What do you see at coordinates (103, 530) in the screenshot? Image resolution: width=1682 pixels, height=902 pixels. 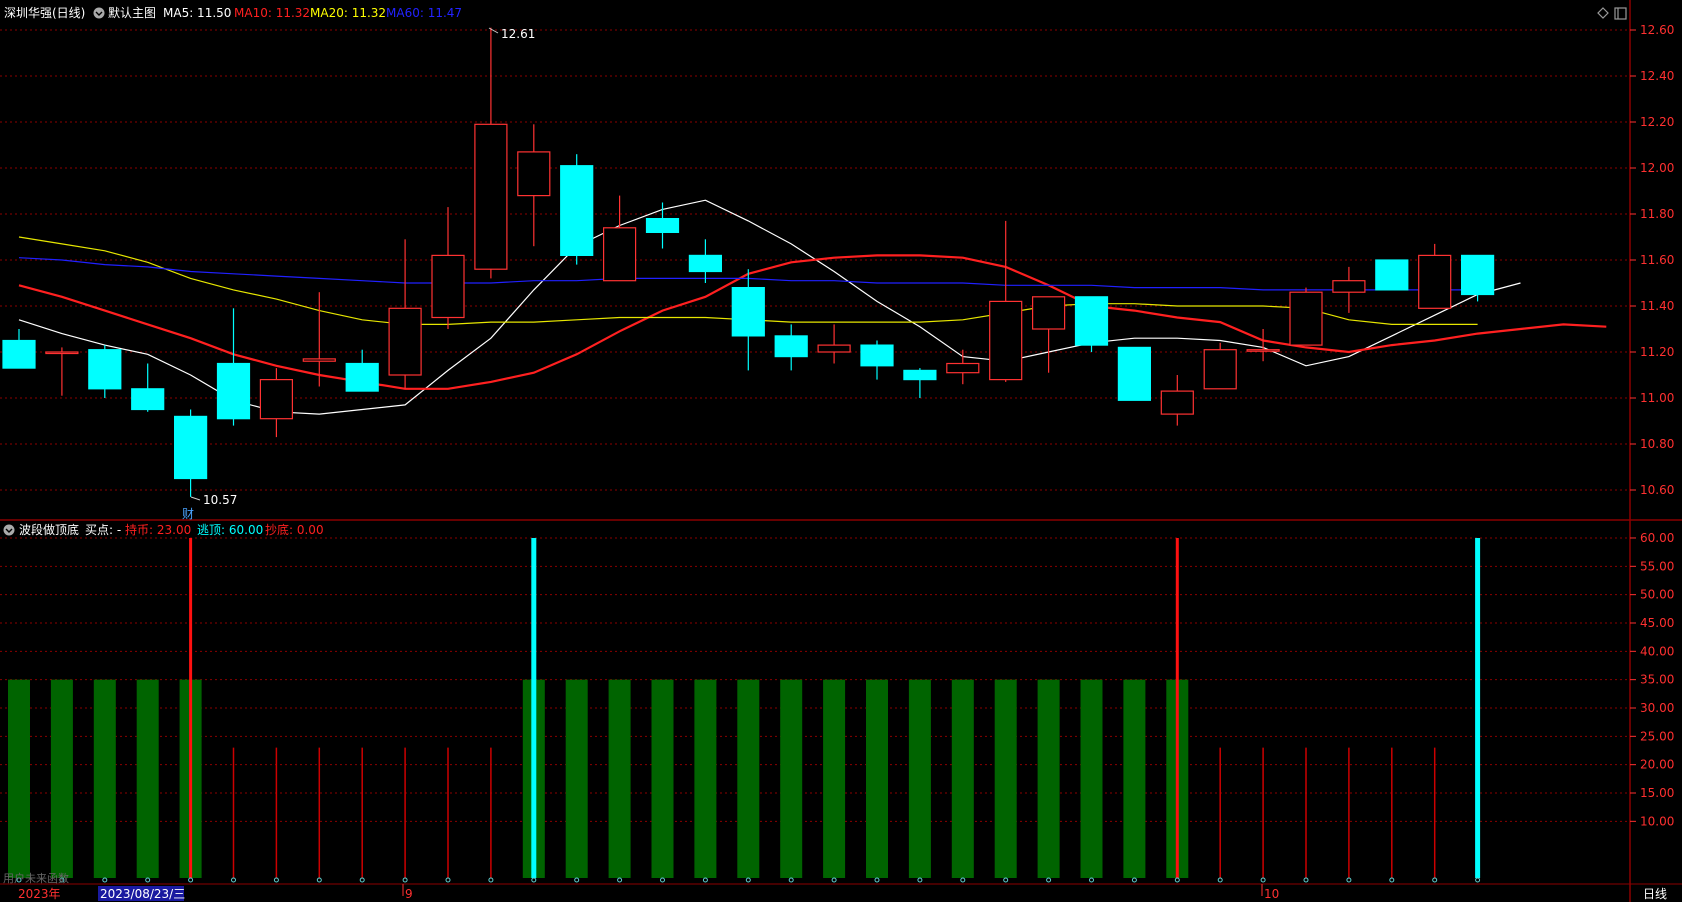 I see `buy-point-label: 买点: -` at bounding box center [103, 530].